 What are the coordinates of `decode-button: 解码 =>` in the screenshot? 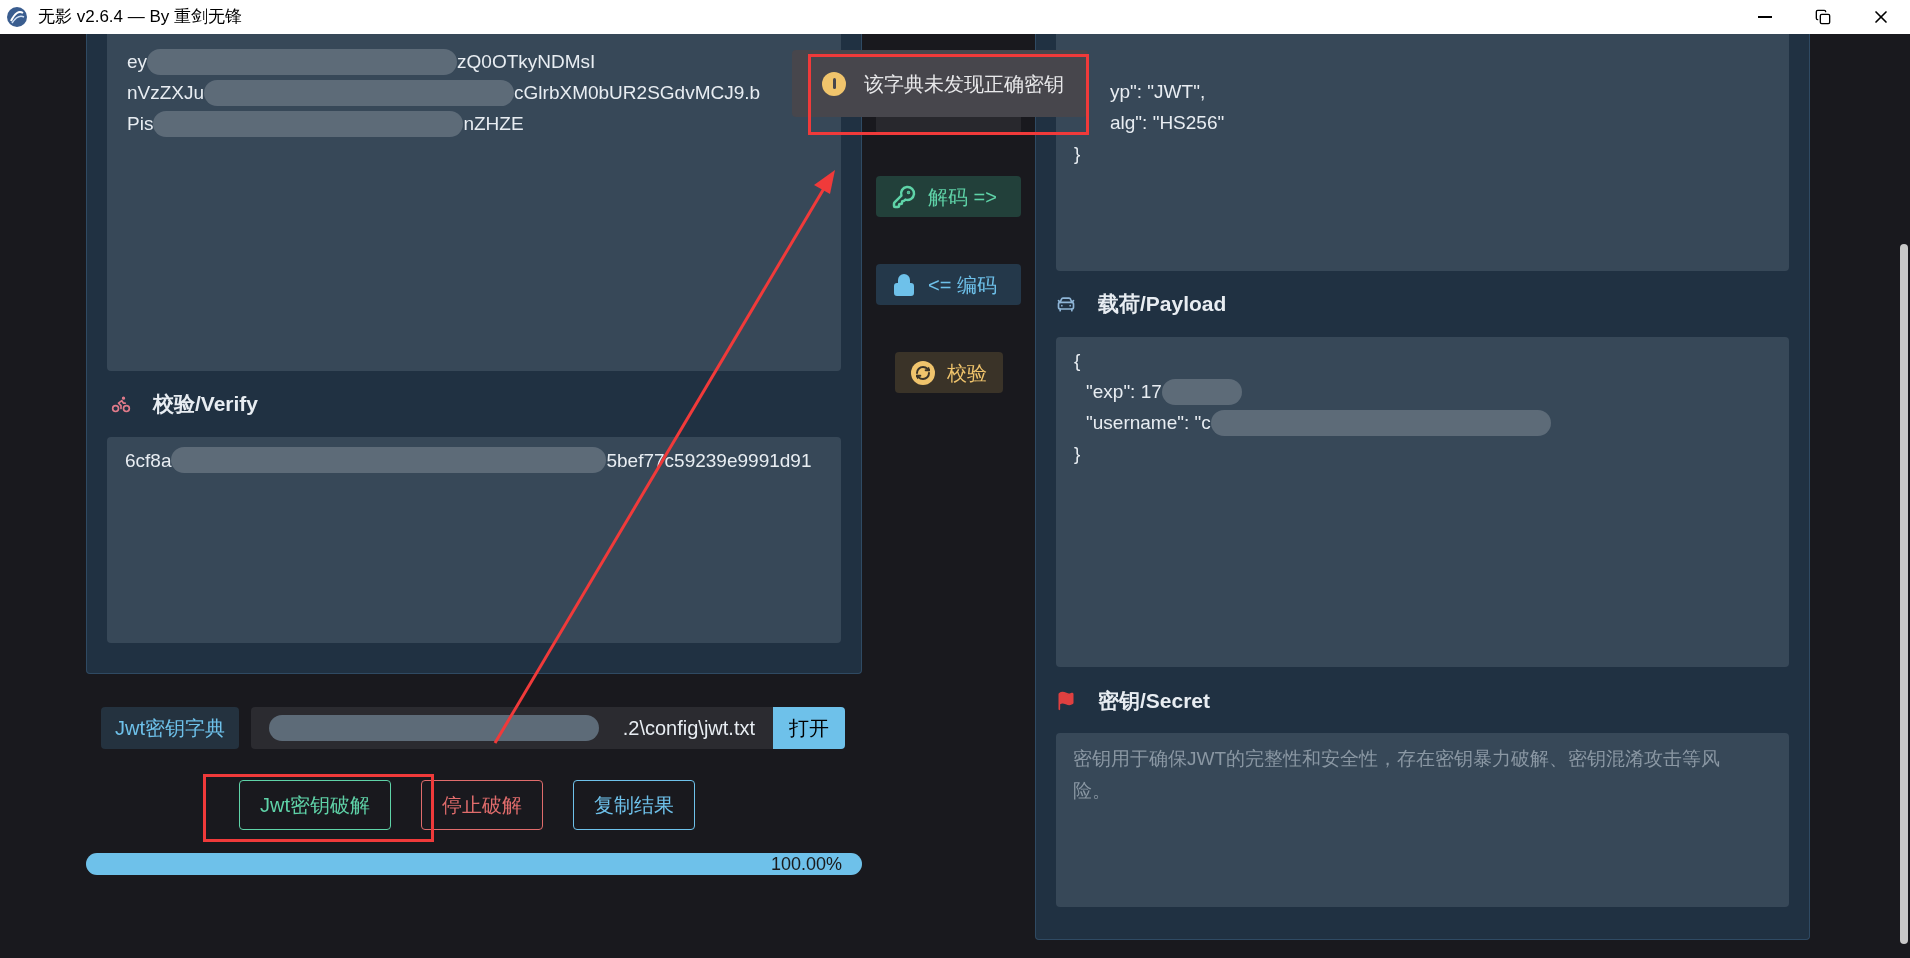 It's located at (948, 196).